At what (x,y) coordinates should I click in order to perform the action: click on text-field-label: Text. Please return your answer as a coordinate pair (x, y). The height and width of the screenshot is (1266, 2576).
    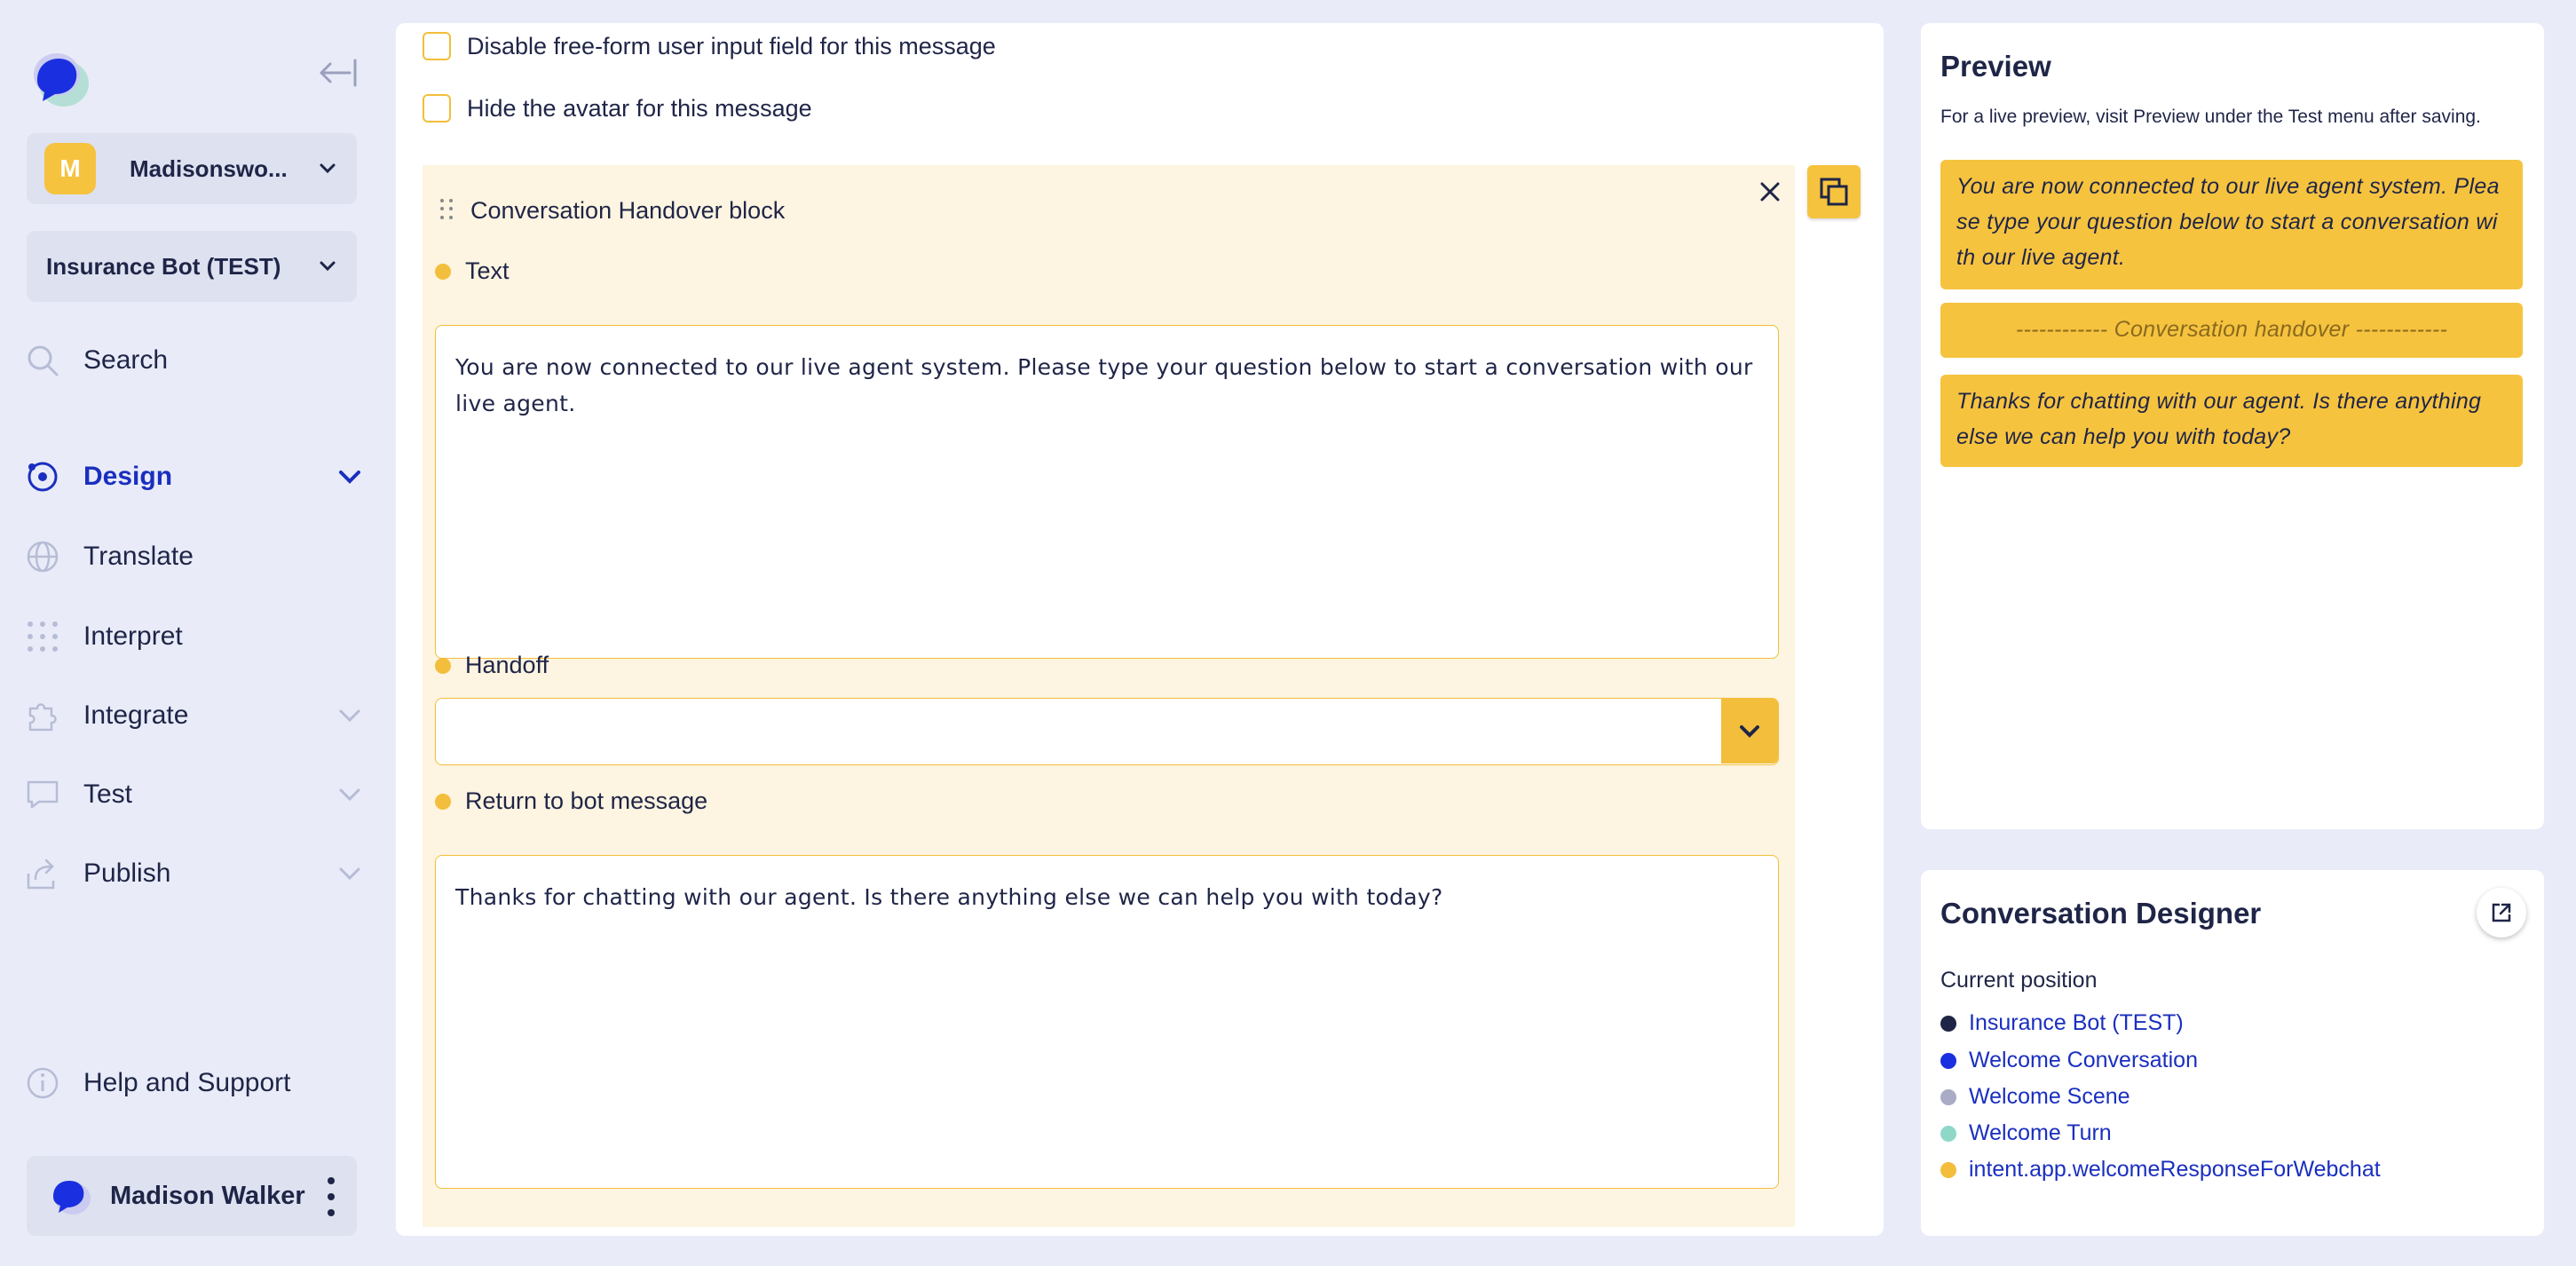
    Looking at the image, I should click on (472, 271).